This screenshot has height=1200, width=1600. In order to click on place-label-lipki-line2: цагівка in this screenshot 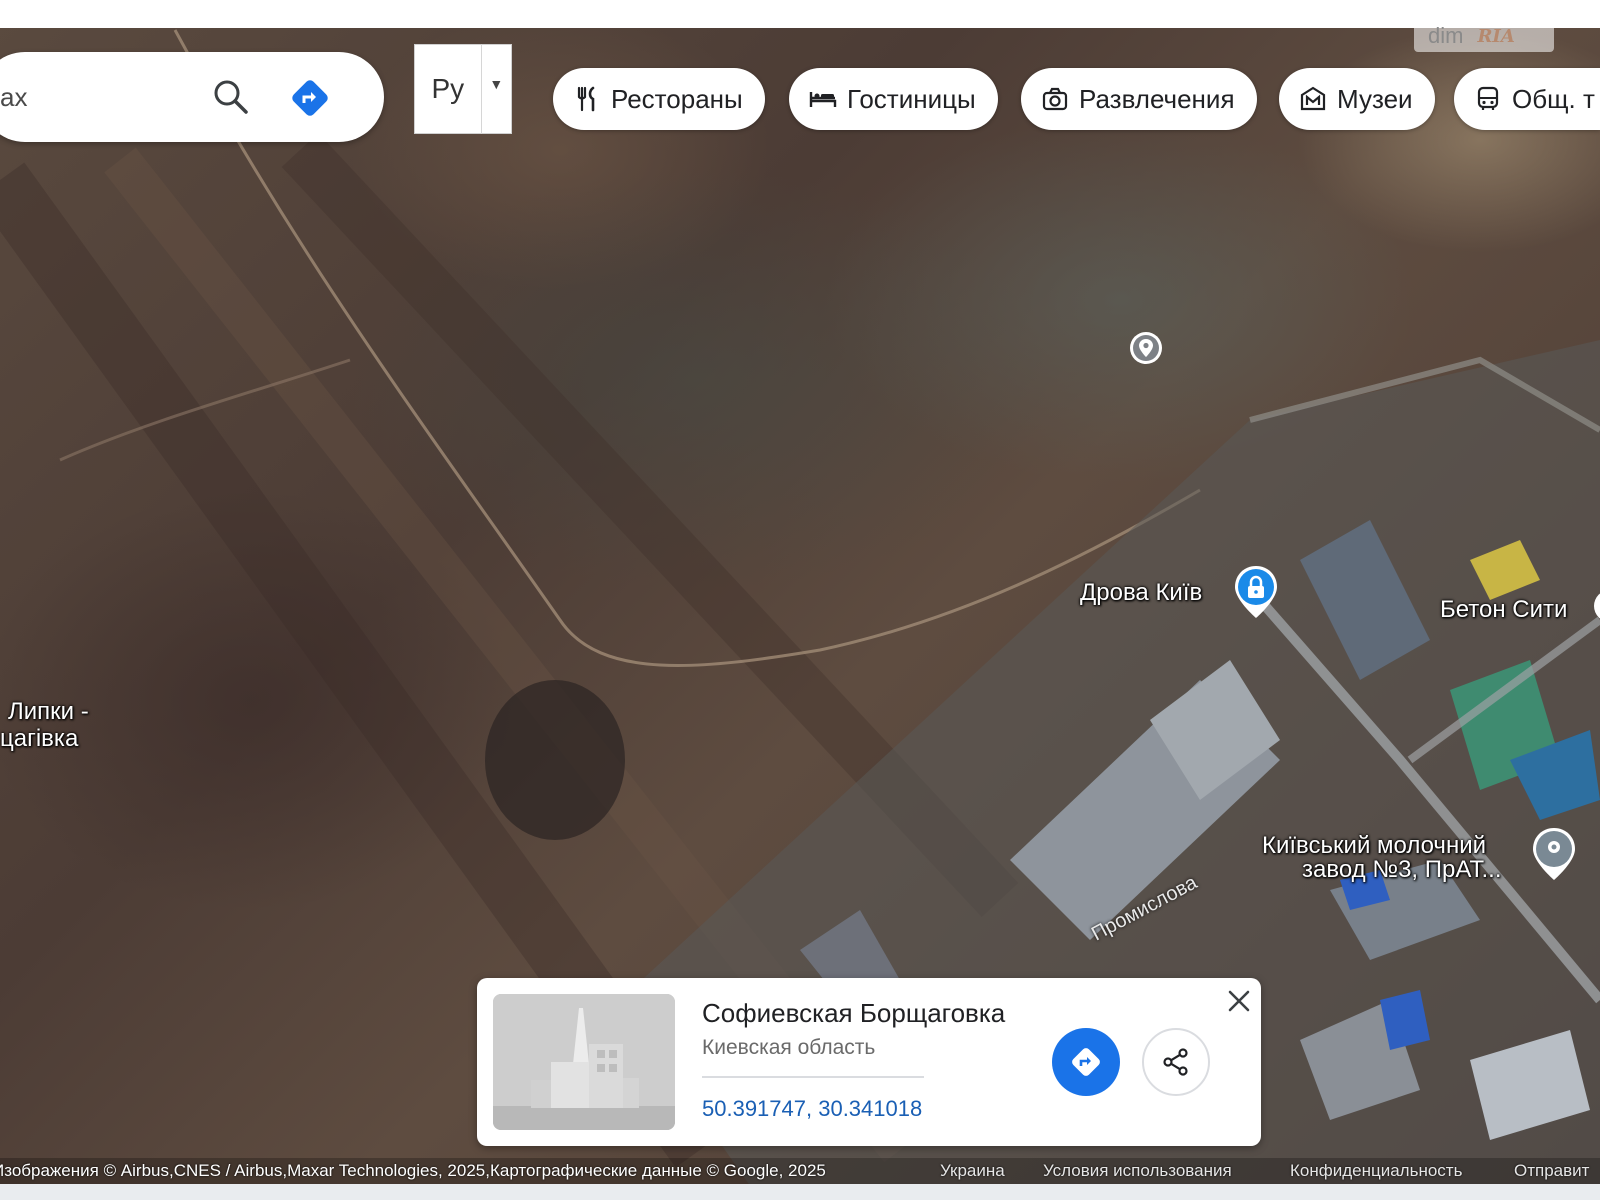, I will do `click(39, 739)`.